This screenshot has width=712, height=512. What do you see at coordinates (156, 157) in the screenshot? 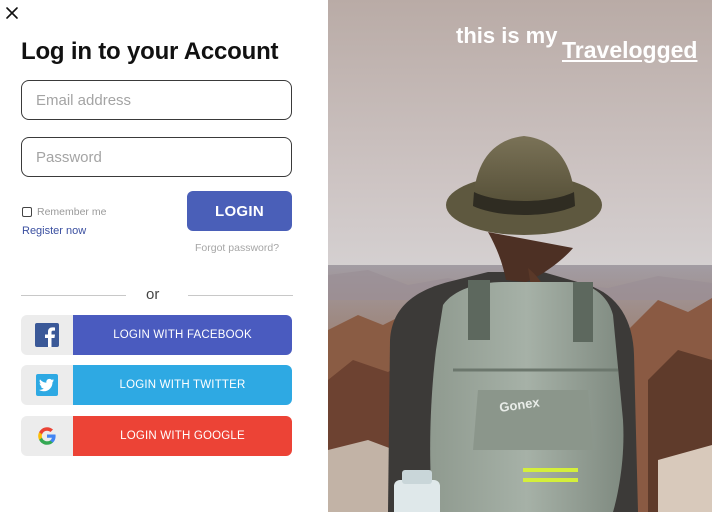
I see `password-field` at bounding box center [156, 157].